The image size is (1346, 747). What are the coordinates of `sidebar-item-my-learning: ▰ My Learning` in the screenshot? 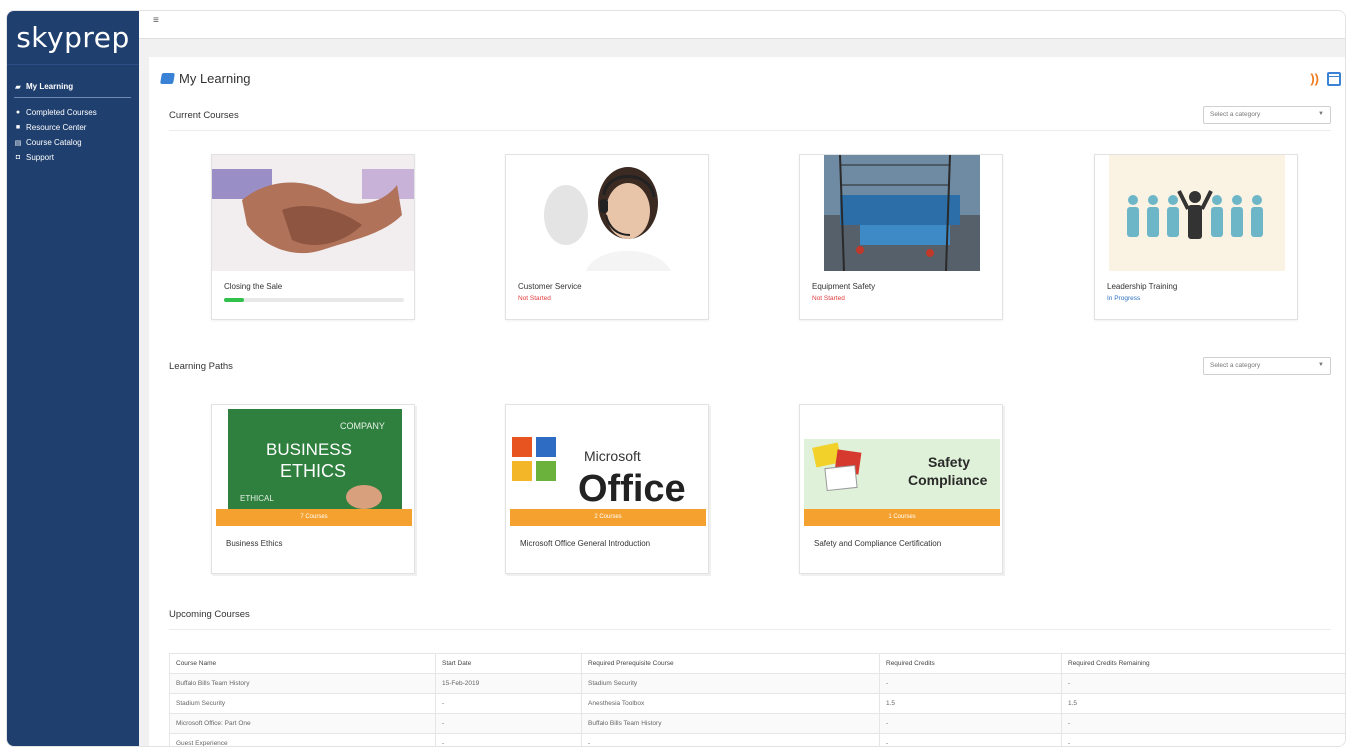 It's located at (72, 88).